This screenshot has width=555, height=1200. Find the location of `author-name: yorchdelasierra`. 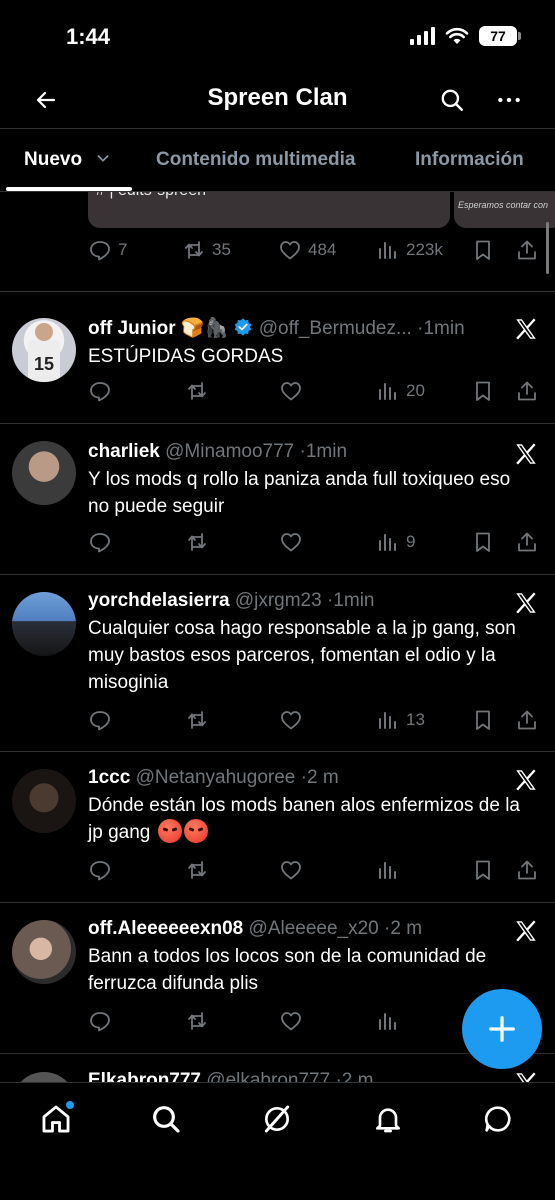

author-name: yorchdelasierra is located at coordinates (159, 600).